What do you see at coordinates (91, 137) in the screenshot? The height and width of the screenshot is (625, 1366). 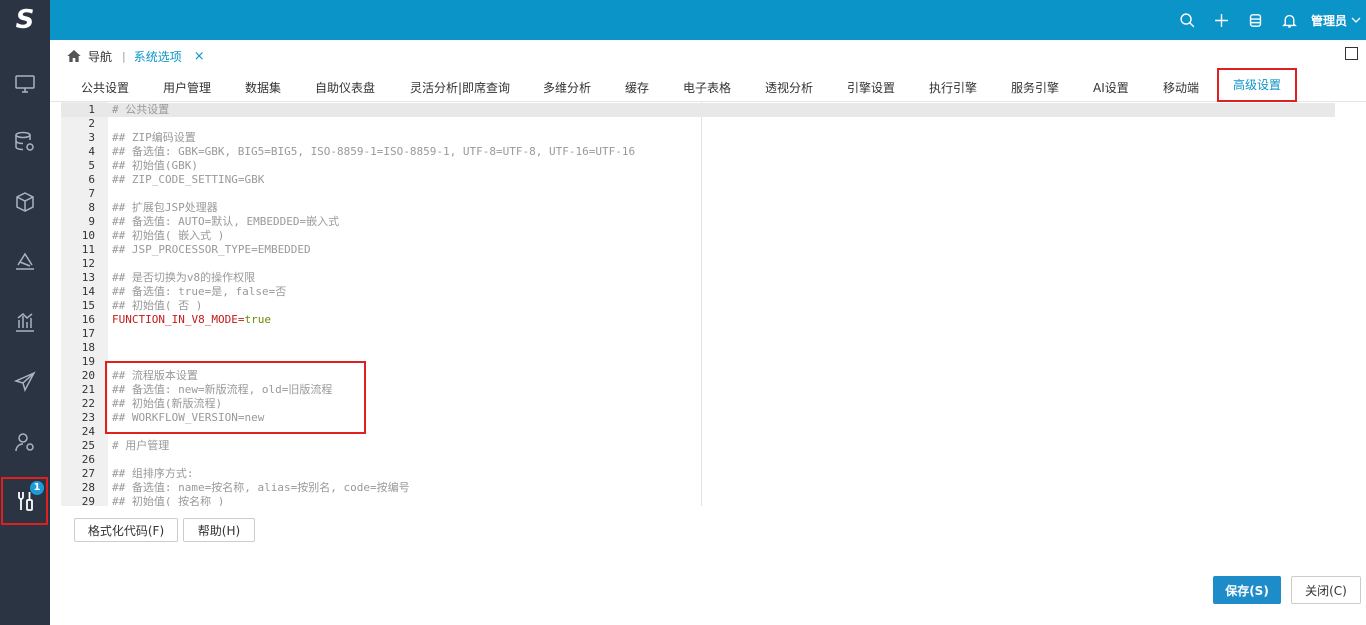 I see `line-number: 3` at bounding box center [91, 137].